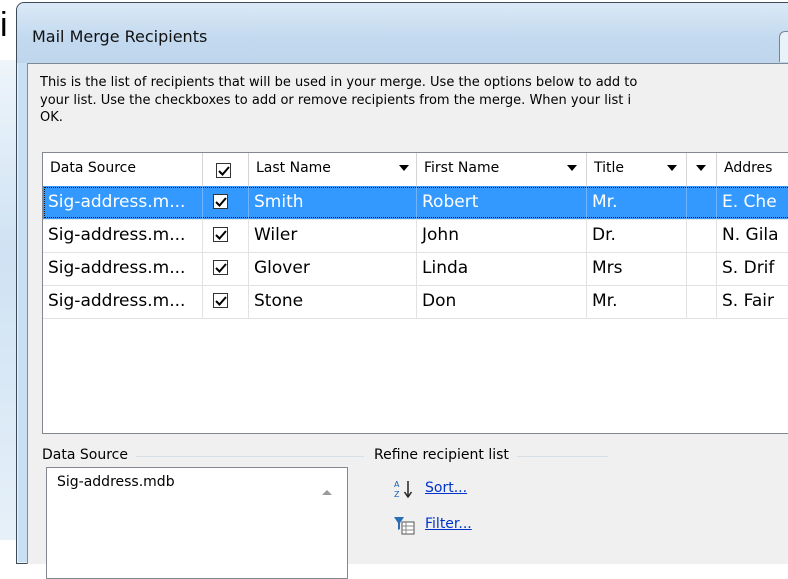 The height and width of the screenshot is (579, 788). Describe the element at coordinates (120, 36) in the screenshot. I see `dialog-title: Mail Merge Recipients` at that location.